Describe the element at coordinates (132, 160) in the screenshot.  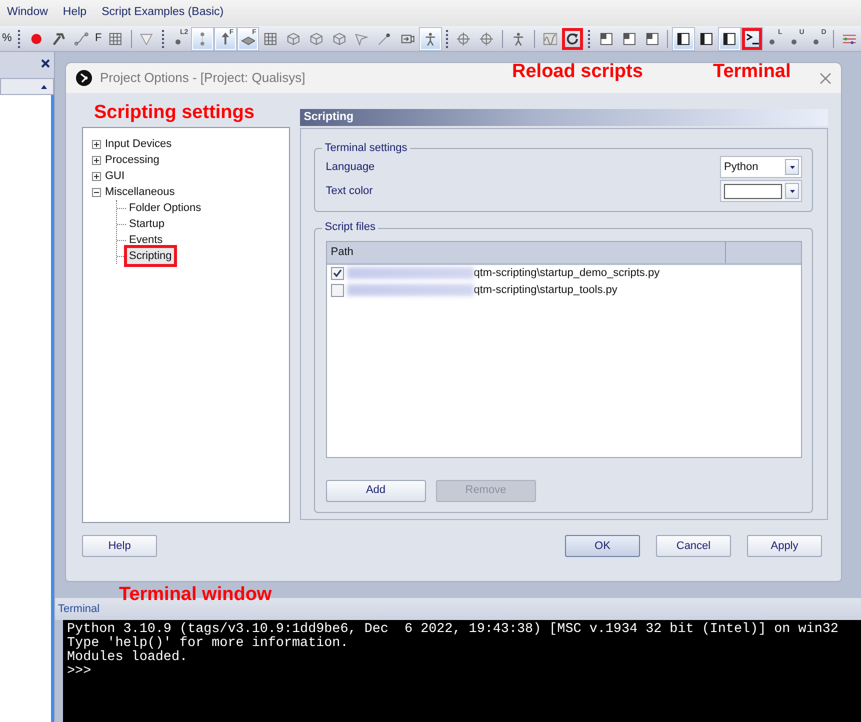
I see `tree-item: Processing` at that location.